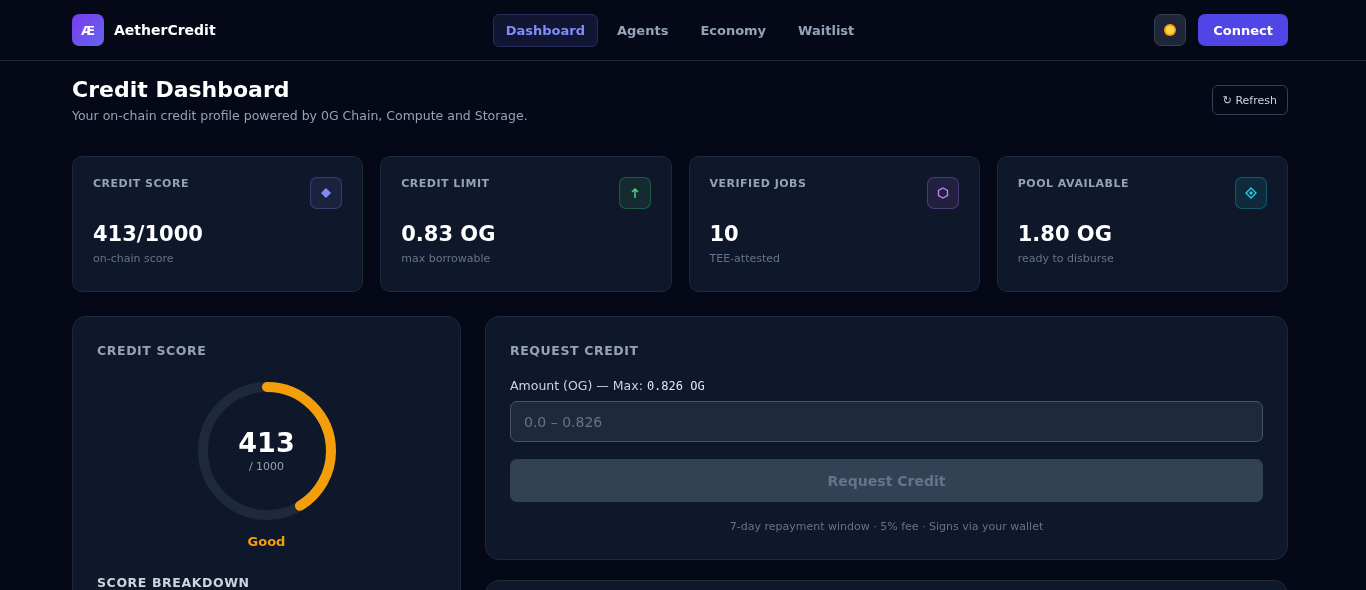  Describe the element at coordinates (1065, 234) in the screenshot. I see `stat-value: 1.80 OG` at that location.